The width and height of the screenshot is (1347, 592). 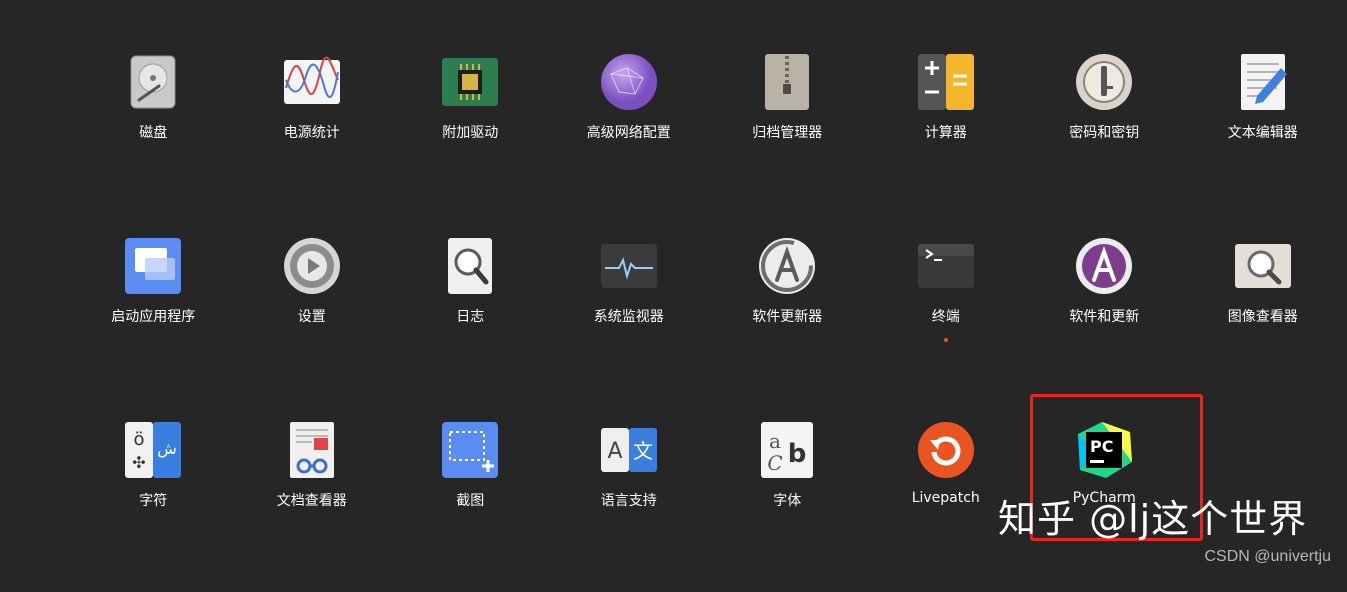 I want to click on app-document-viewer: 文档查看器, so click(x=312, y=500).